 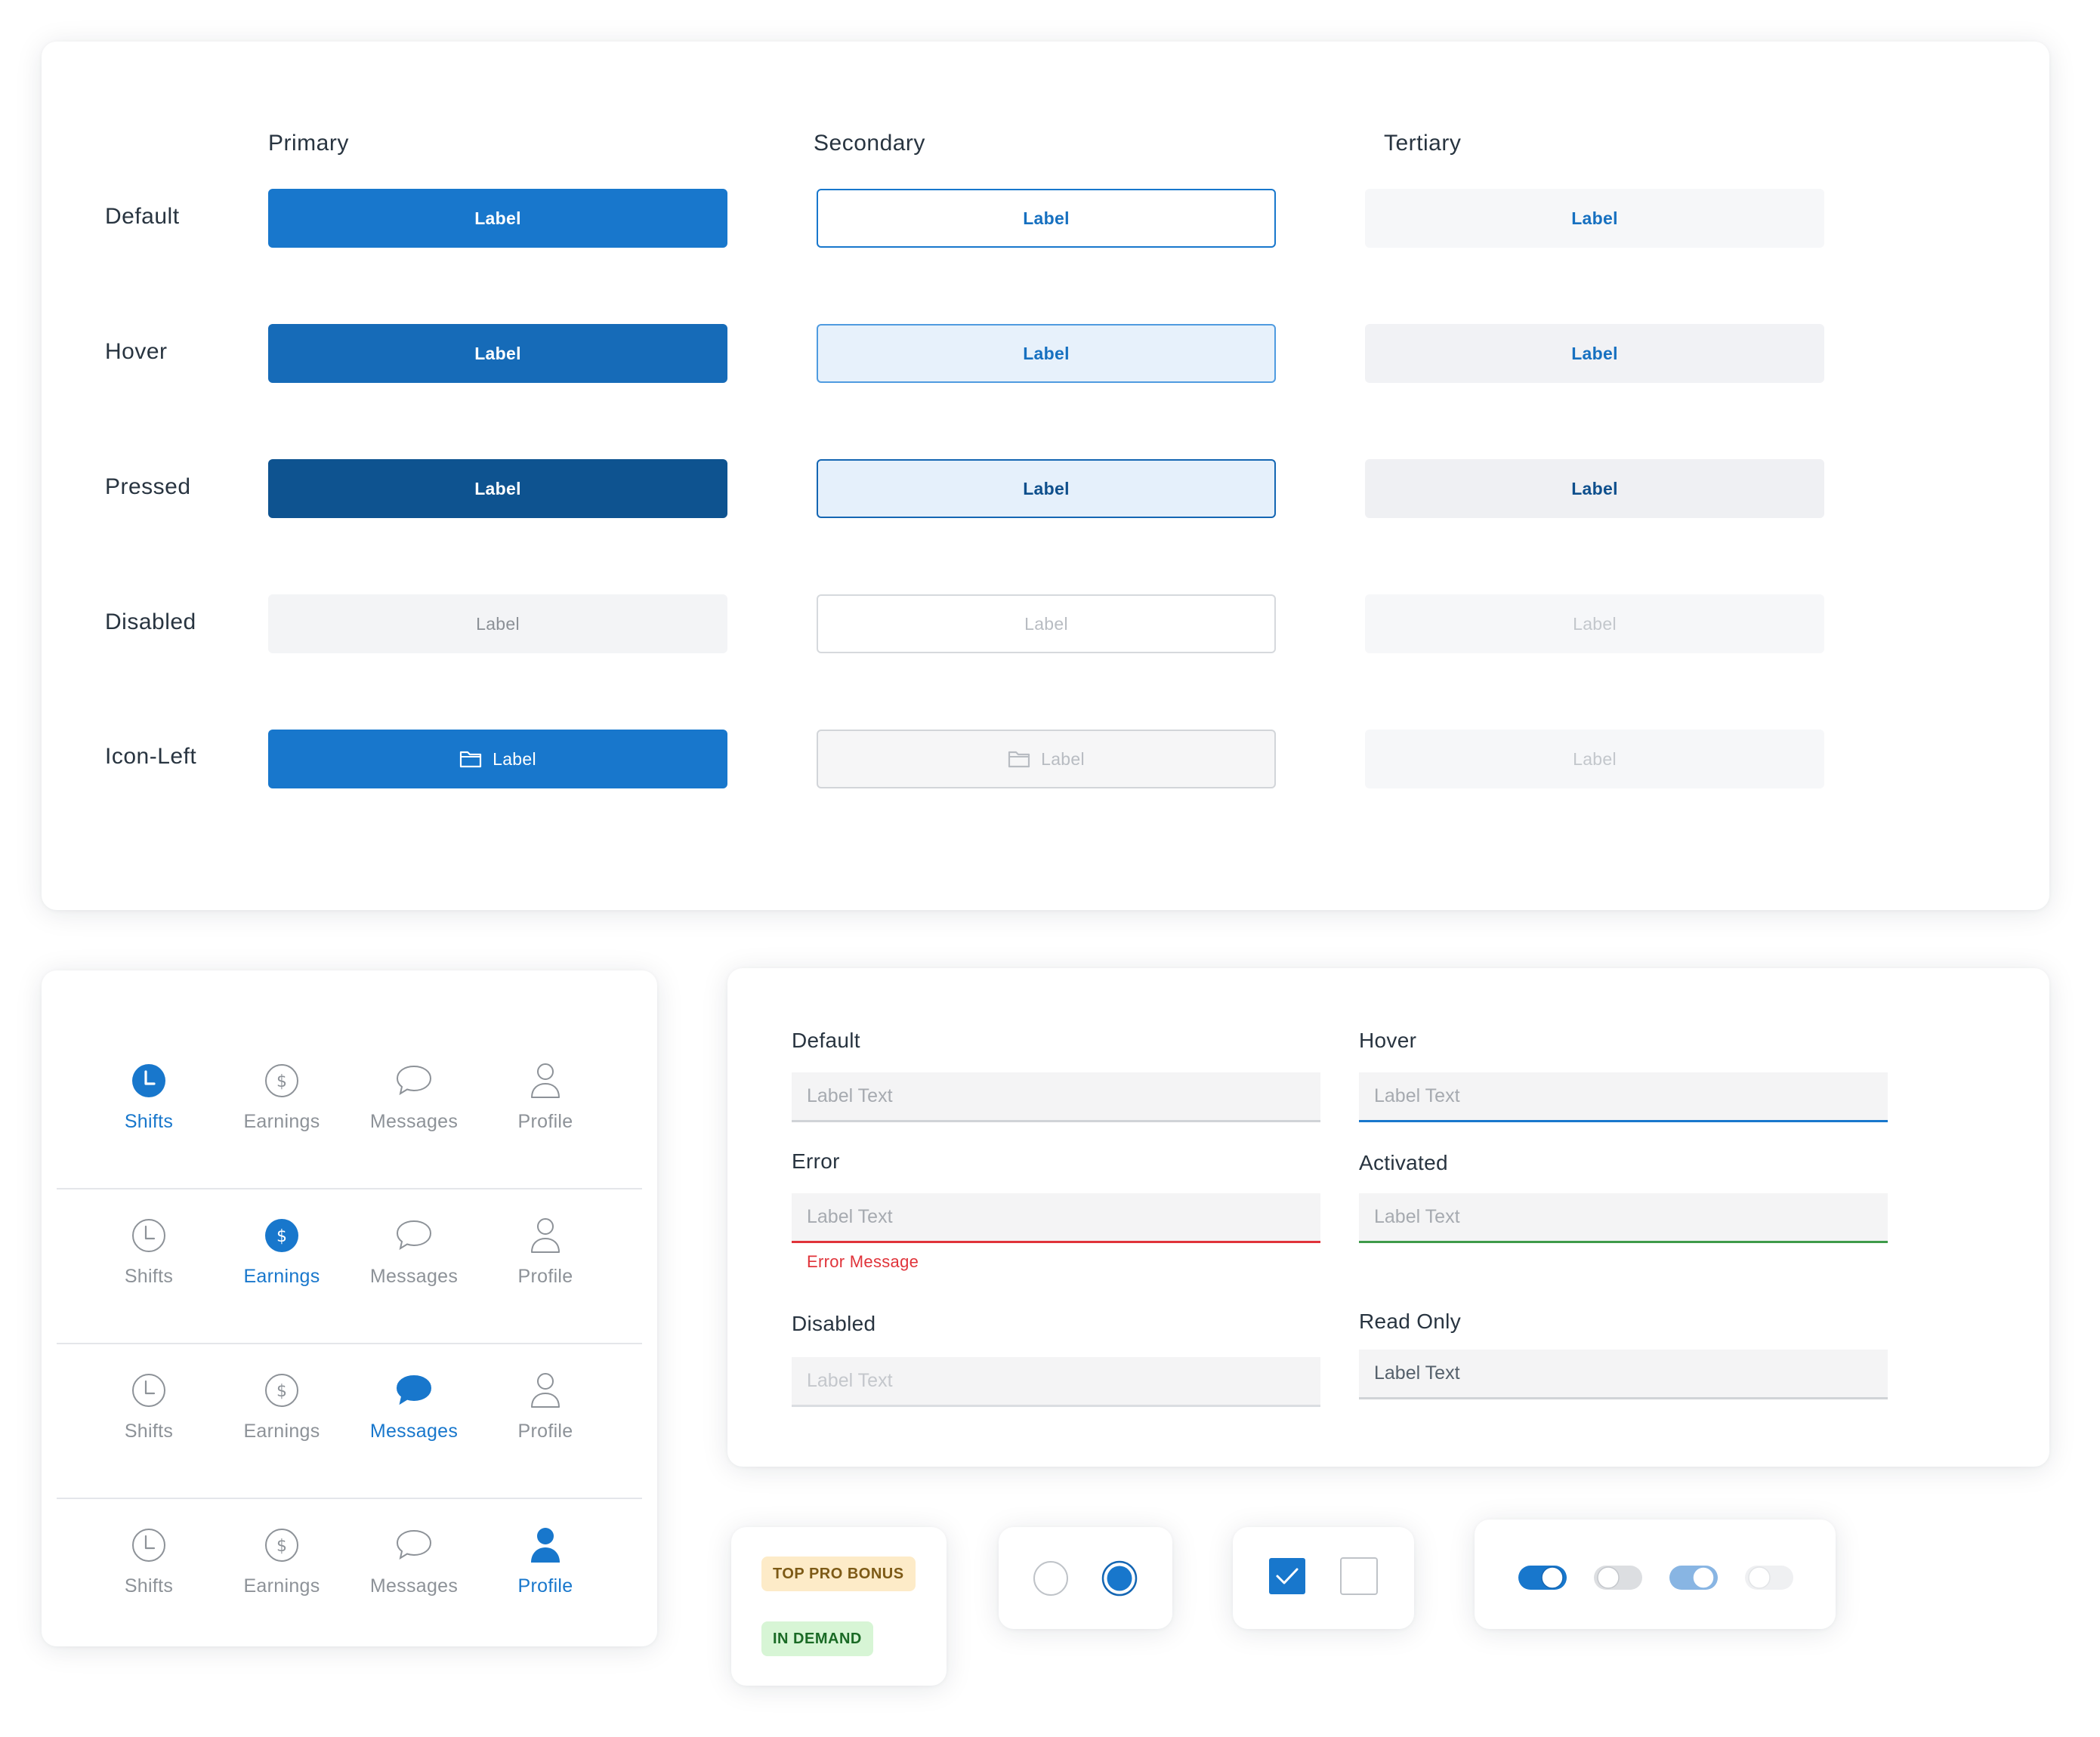 I want to click on tertiary-default-button: Label, so click(x=1594, y=218).